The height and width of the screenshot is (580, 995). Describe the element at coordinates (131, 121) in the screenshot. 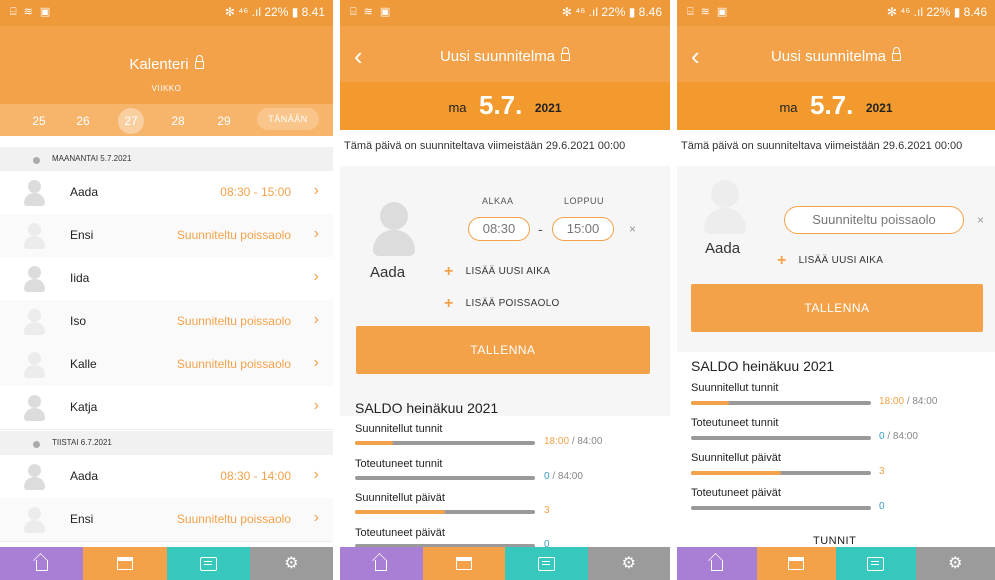

I see `week-27: 27` at that location.